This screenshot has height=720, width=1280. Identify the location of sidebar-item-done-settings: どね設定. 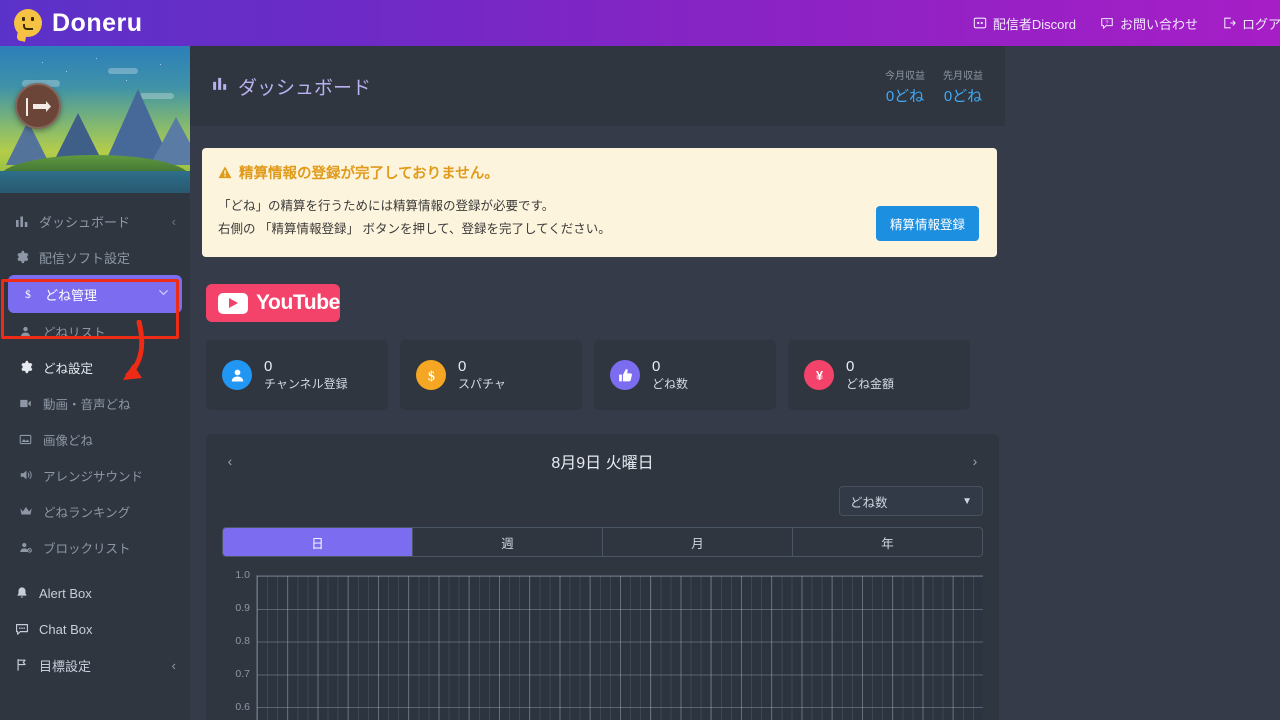
(95, 367).